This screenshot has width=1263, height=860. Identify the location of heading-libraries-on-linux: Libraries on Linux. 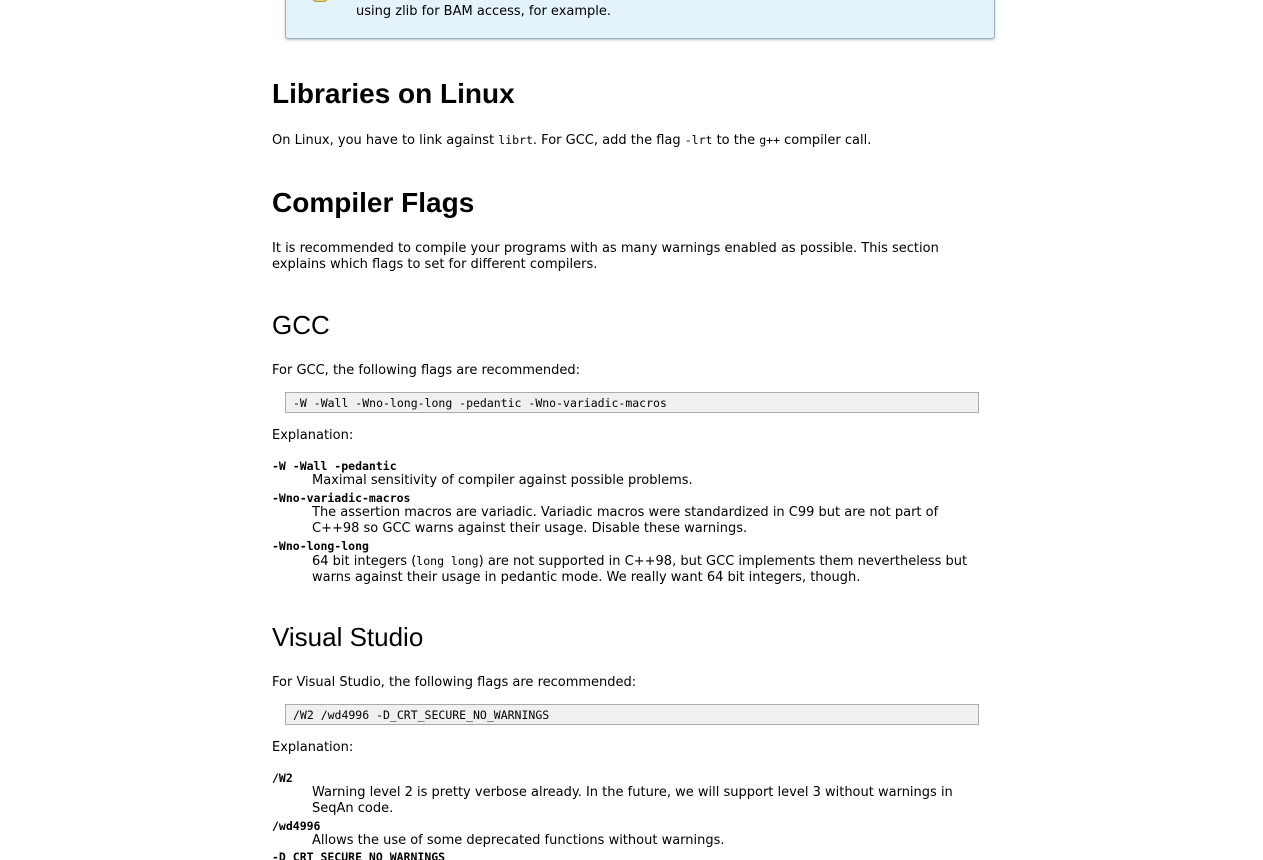
(393, 93).